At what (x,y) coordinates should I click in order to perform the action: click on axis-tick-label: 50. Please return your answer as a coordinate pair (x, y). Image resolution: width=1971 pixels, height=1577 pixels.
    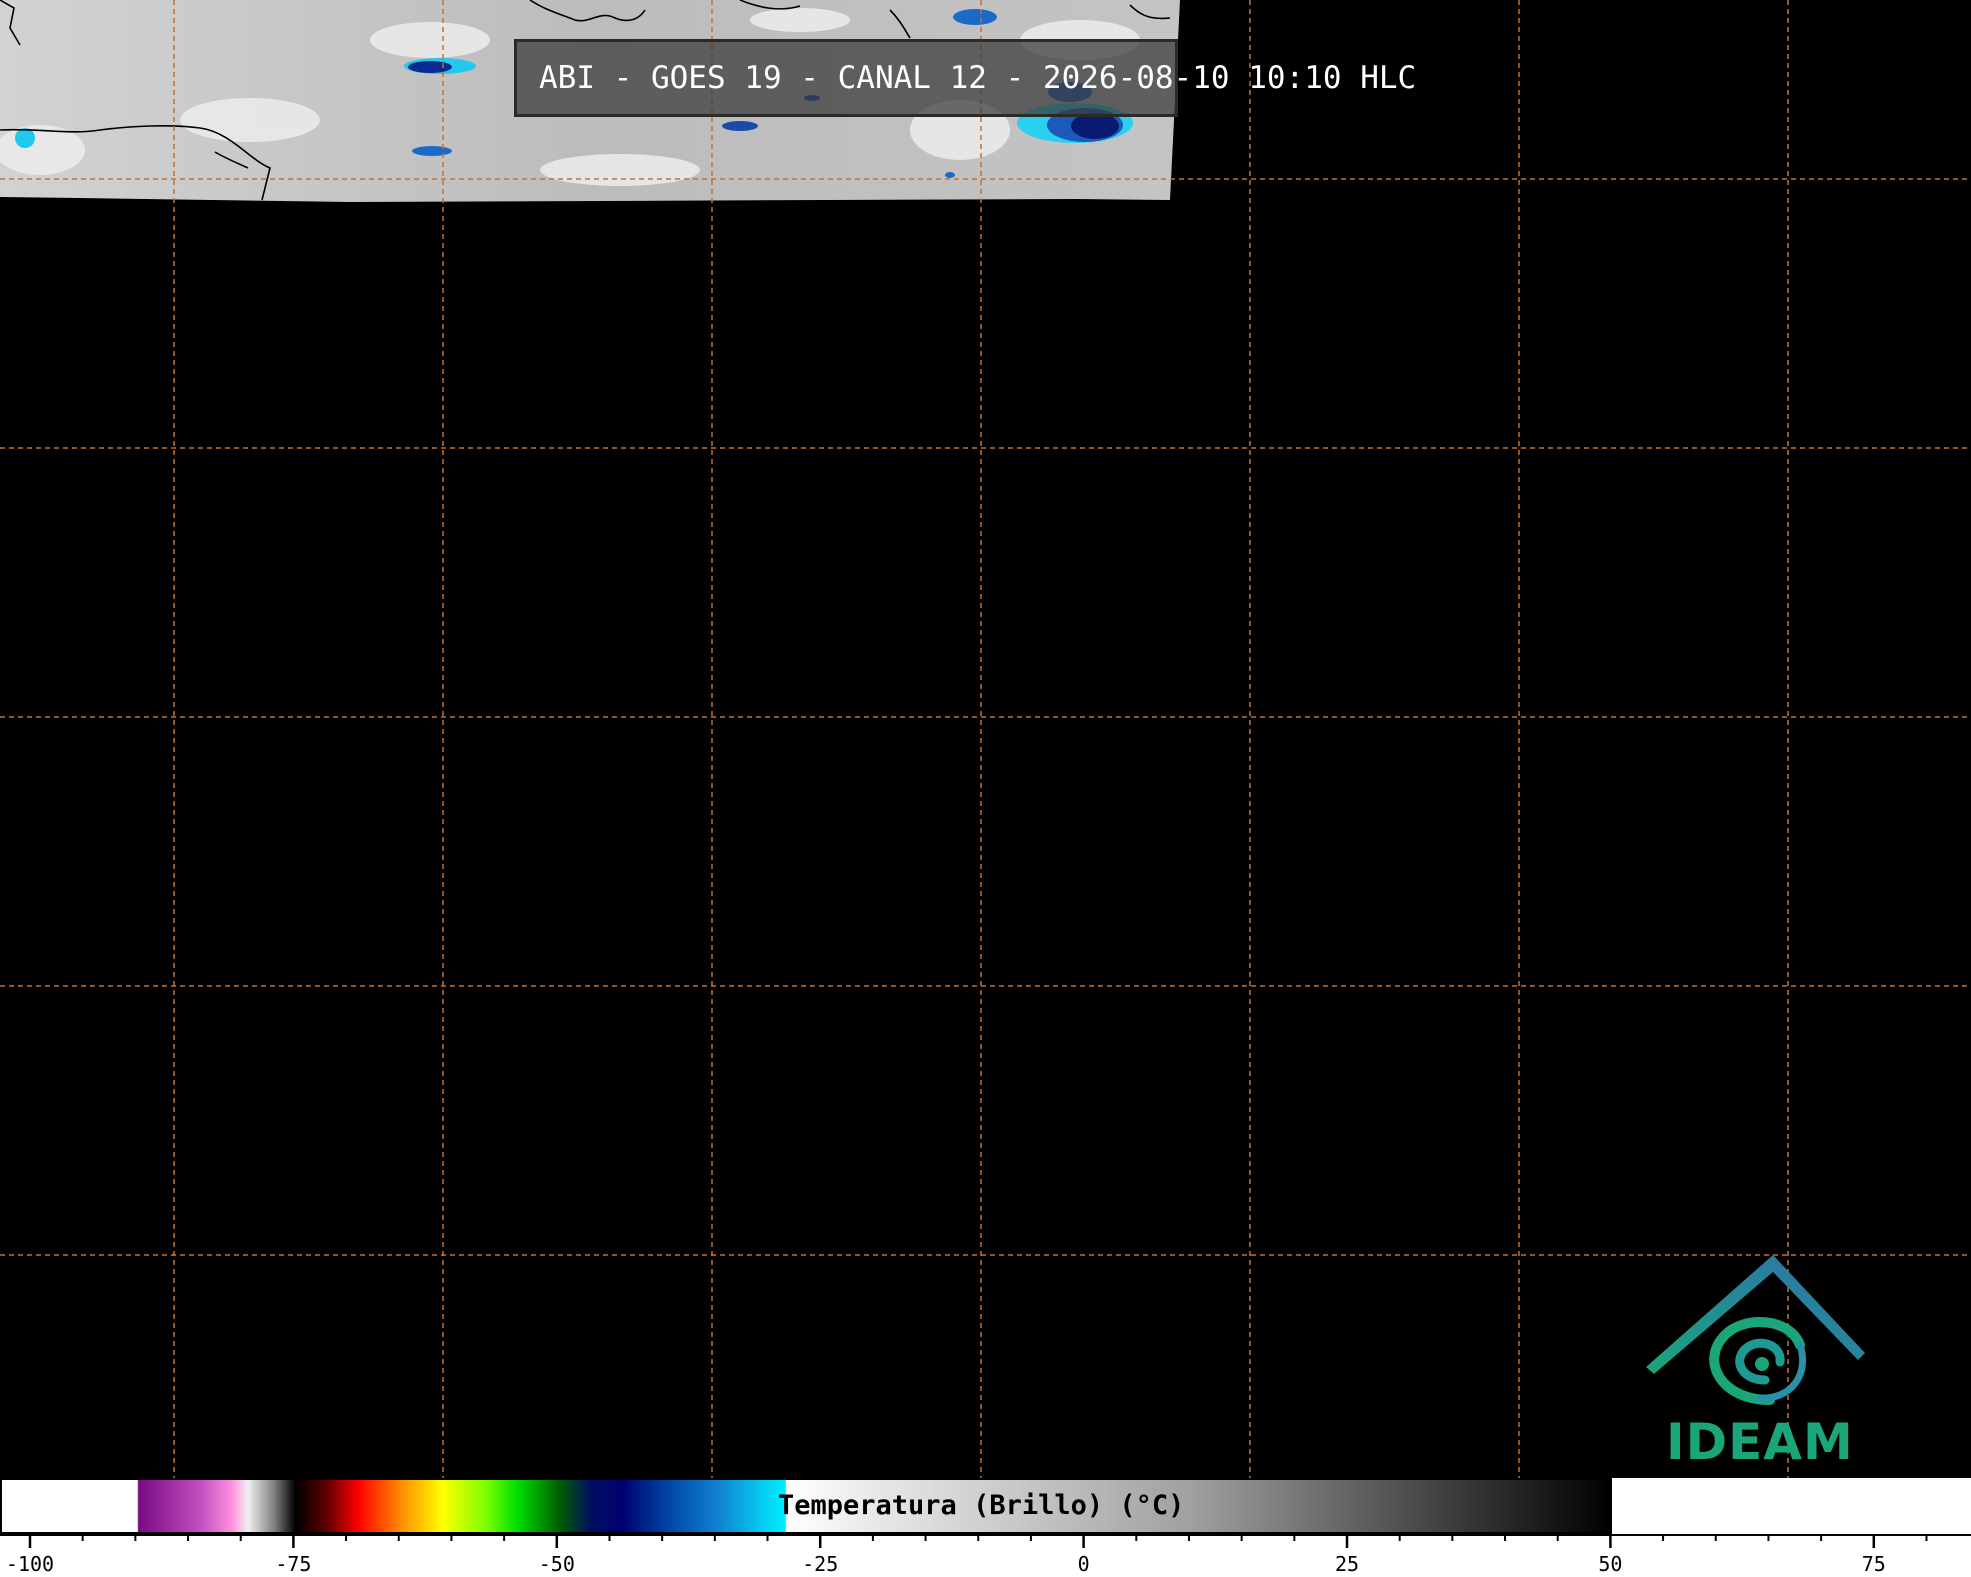
    Looking at the image, I should click on (1610, 1564).